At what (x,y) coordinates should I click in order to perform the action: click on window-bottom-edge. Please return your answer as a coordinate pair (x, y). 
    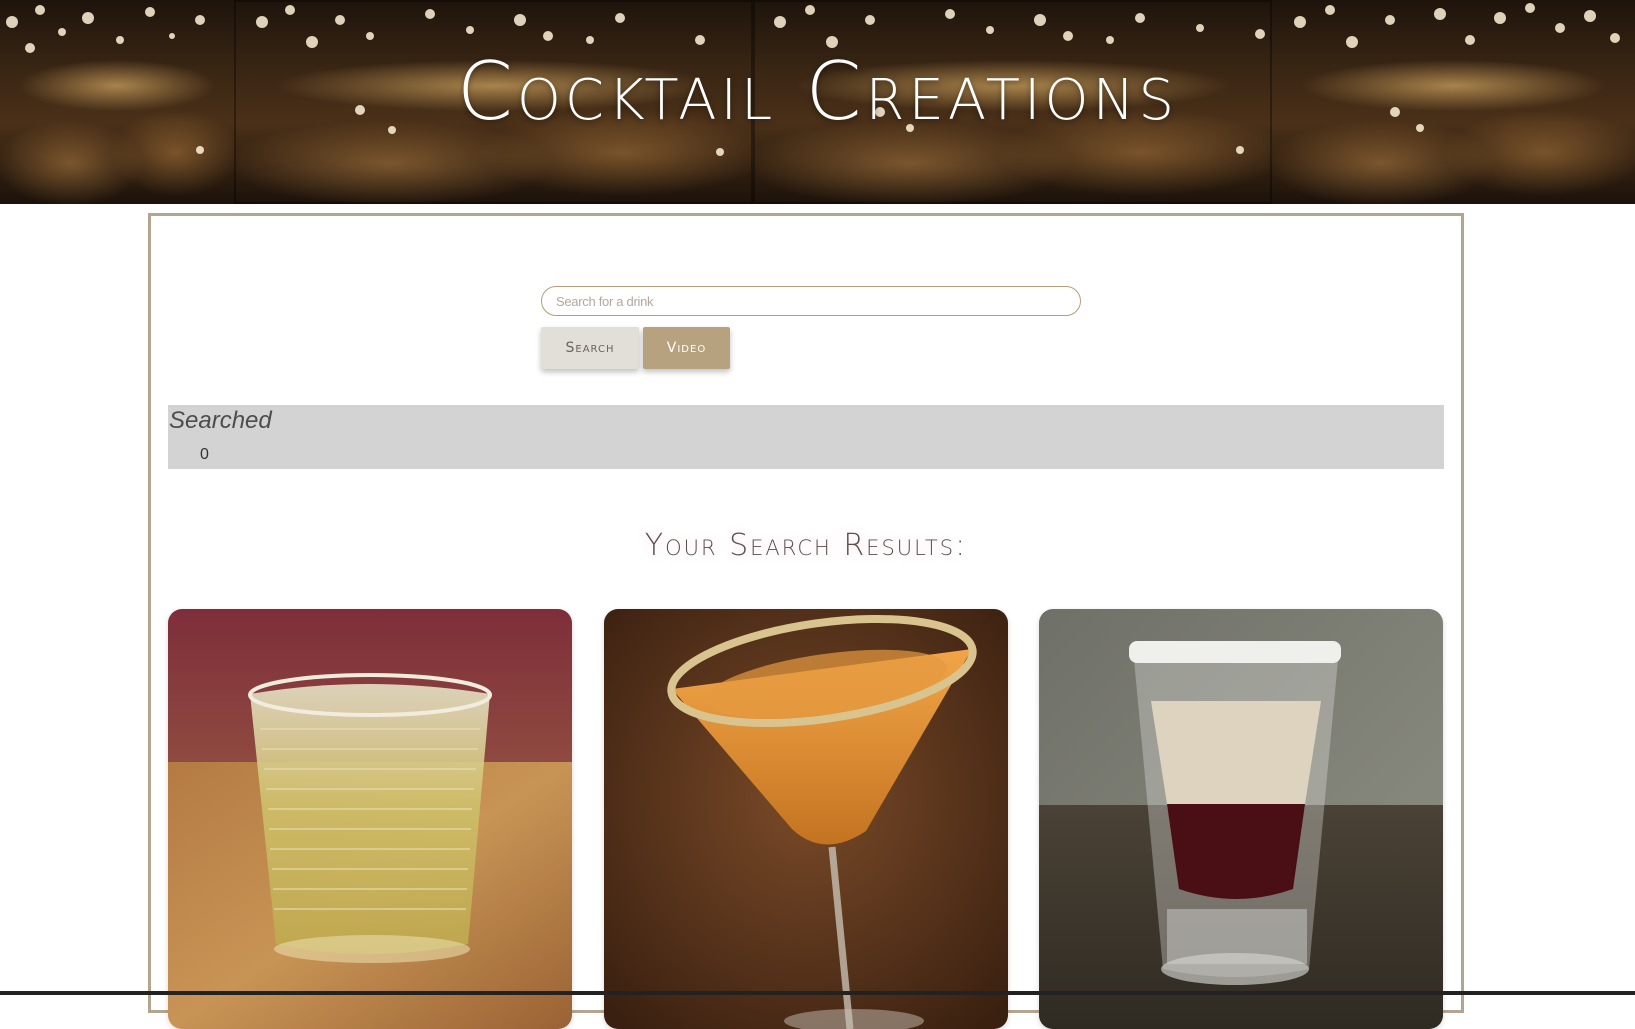
    Looking at the image, I should click on (817, 993).